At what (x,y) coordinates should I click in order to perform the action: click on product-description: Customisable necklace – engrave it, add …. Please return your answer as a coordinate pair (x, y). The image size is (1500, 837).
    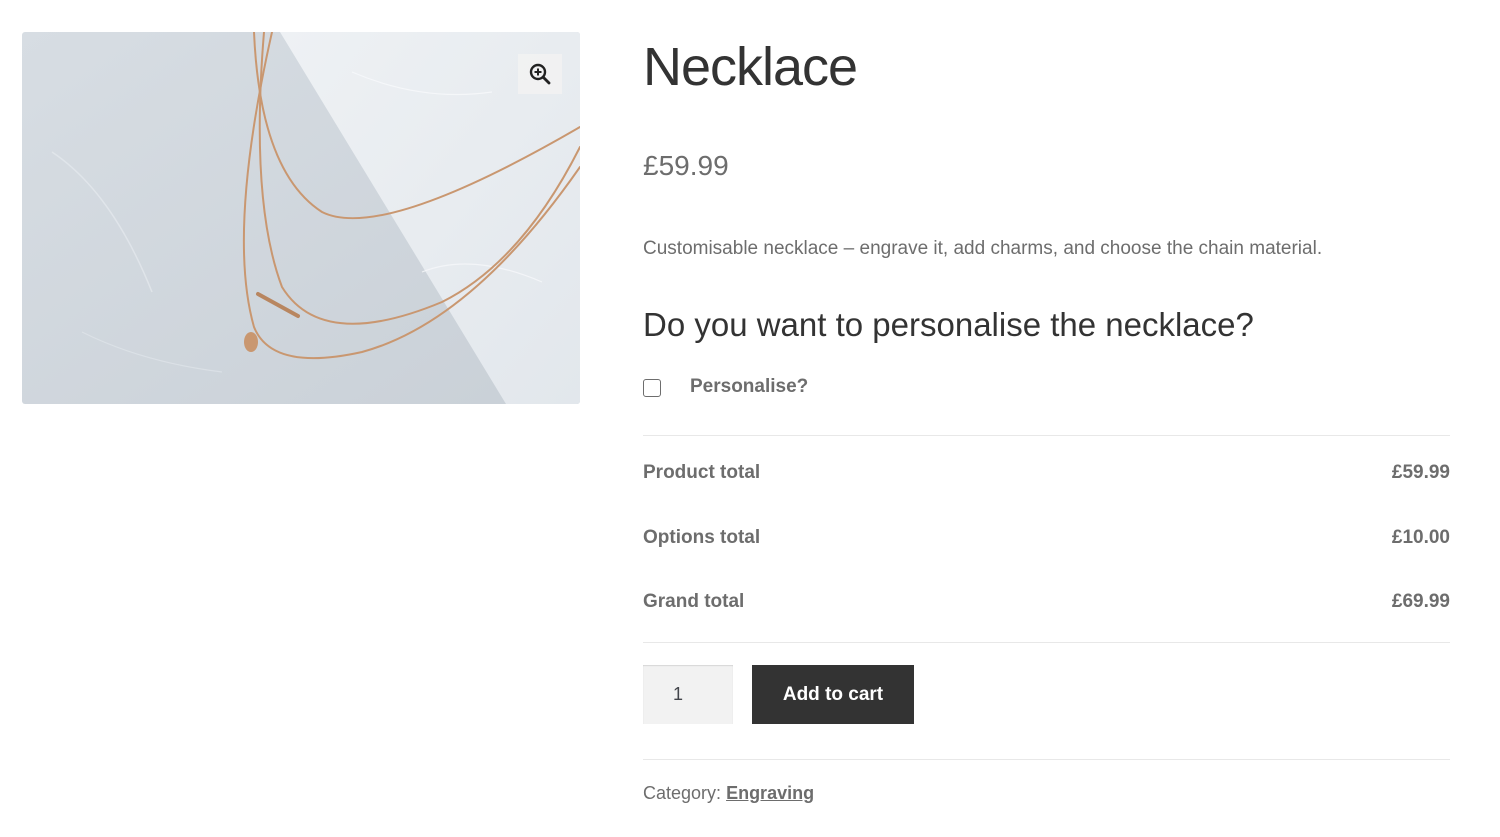
    Looking at the image, I should click on (983, 248).